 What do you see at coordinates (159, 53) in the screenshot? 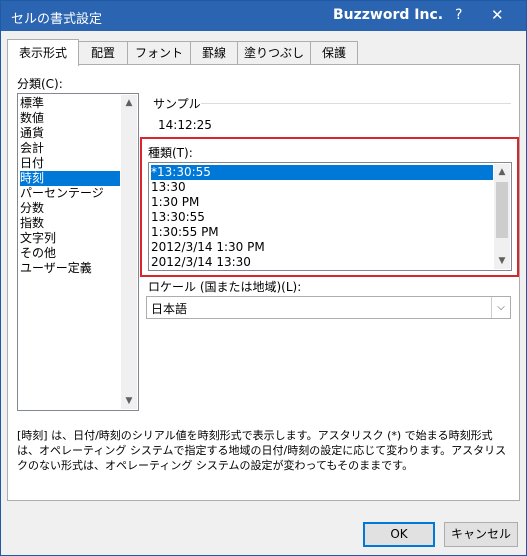
I see `tab-font: フォント` at bounding box center [159, 53].